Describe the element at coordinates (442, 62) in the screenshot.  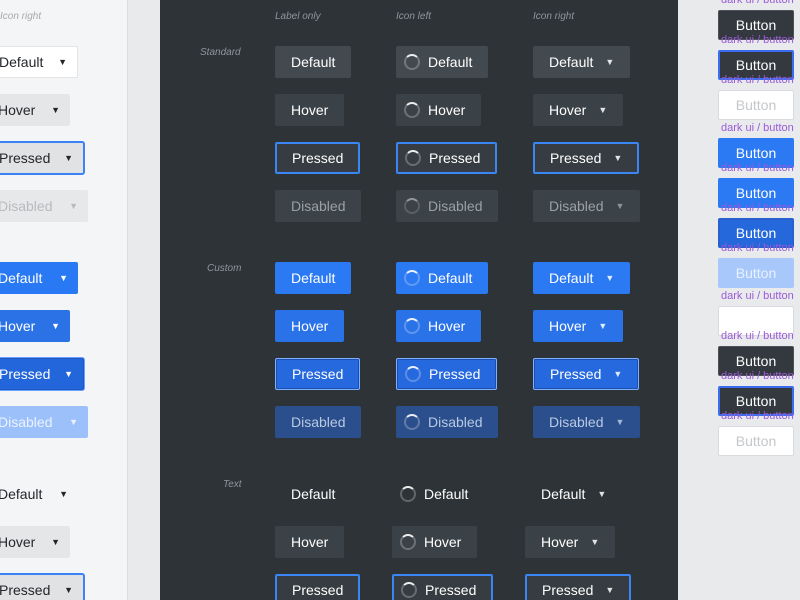
I see `standard-iconleft-default-button: Default` at that location.